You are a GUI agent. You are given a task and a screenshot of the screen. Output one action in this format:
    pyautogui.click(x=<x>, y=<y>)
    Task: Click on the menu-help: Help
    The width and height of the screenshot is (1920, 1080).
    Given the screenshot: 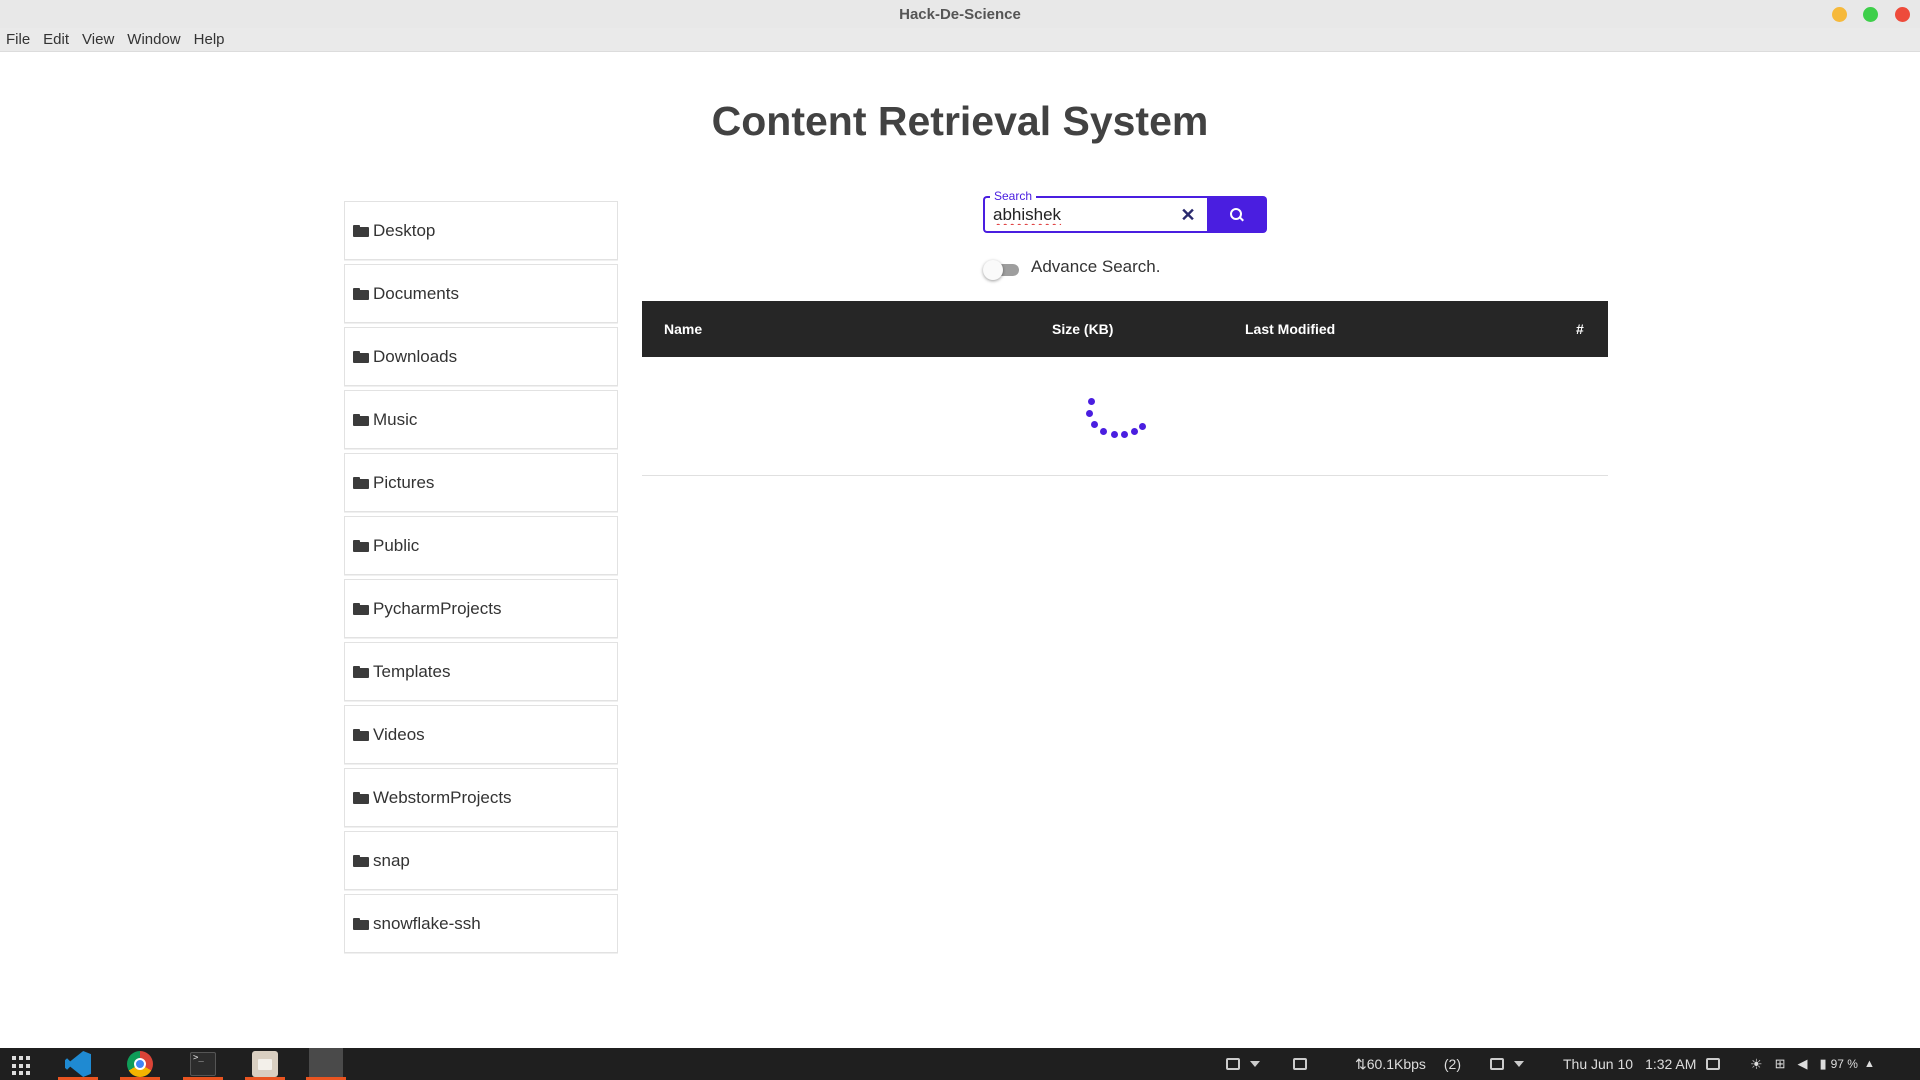 What is the action you would take?
    pyautogui.click(x=209, y=39)
    